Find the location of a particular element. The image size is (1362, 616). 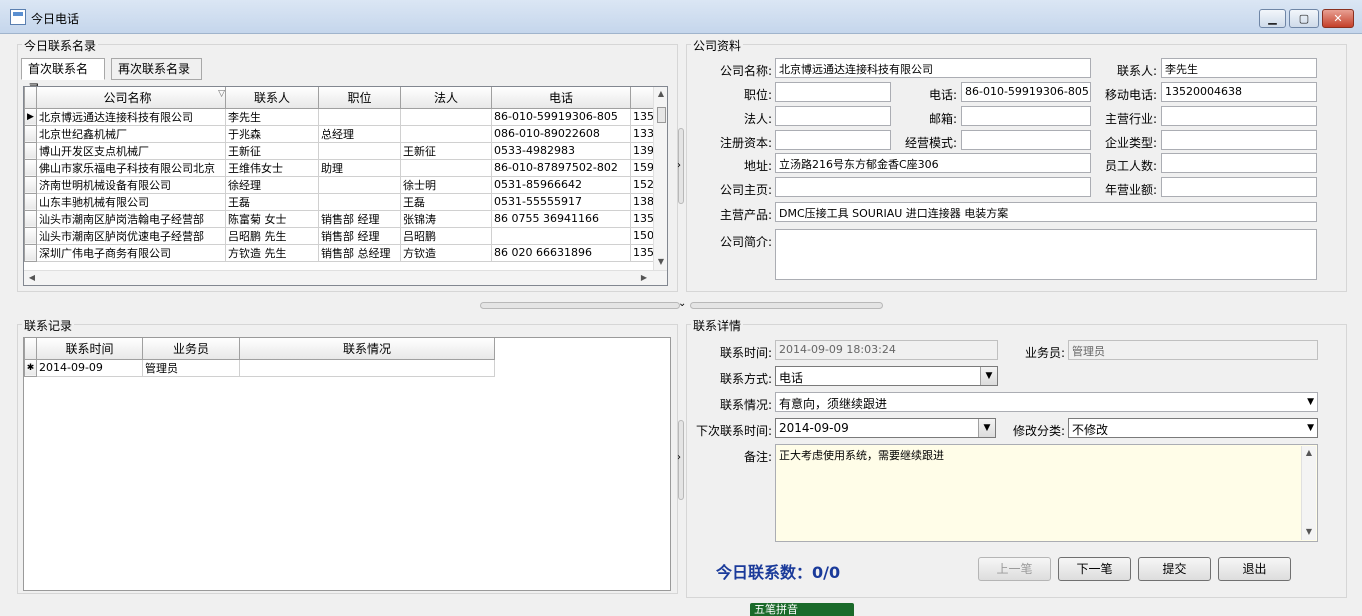

next-contact-date-picker: 2014-09-09 ▼ is located at coordinates (885, 428).